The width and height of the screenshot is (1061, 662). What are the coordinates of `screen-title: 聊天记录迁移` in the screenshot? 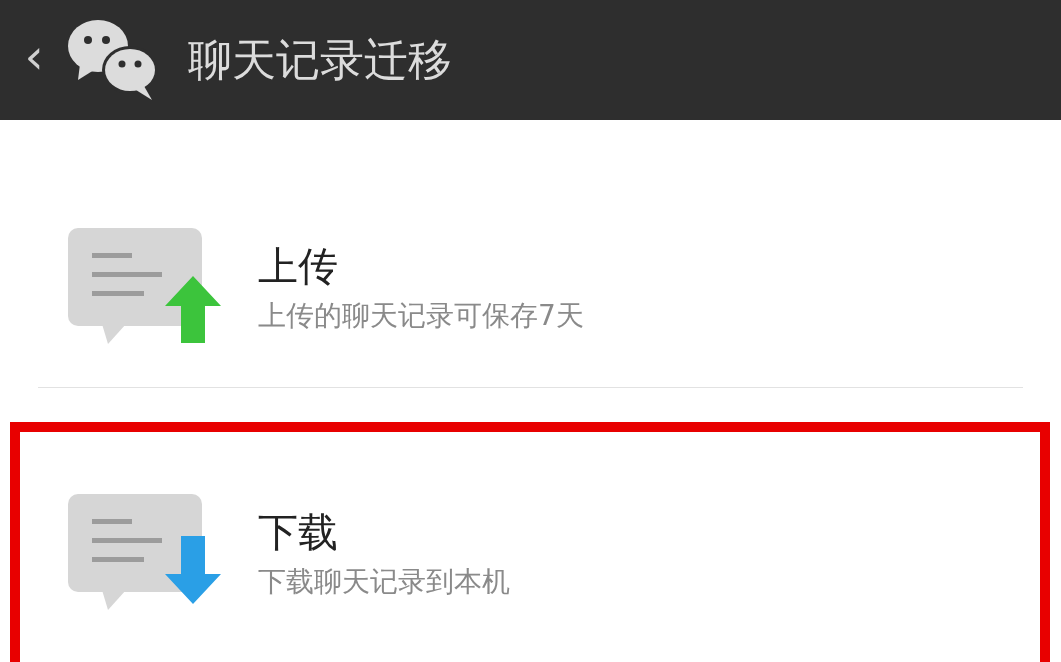 It's located at (320, 60).